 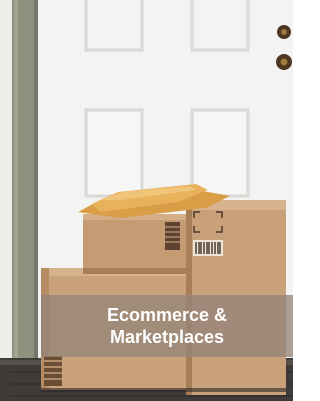 I want to click on category-caption-overlay: Ecommerce & Marketplaces, so click(x=167, y=326).